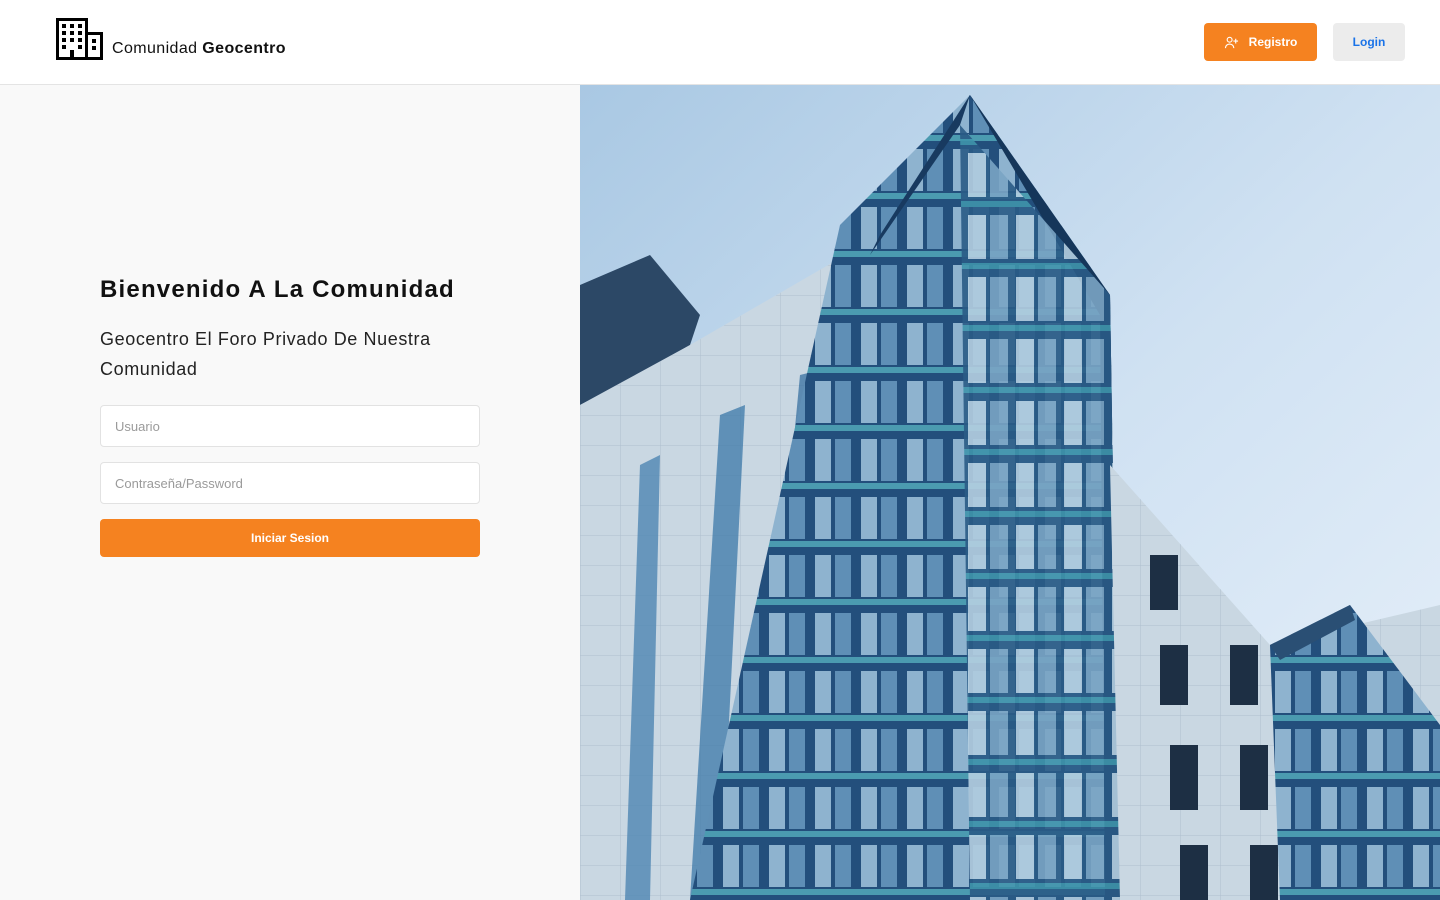 Image resolution: width=1440 pixels, height=900 pixels. Describe the element at coordinates (79, 39) in the screenshot. I see `building-icon` at that location.